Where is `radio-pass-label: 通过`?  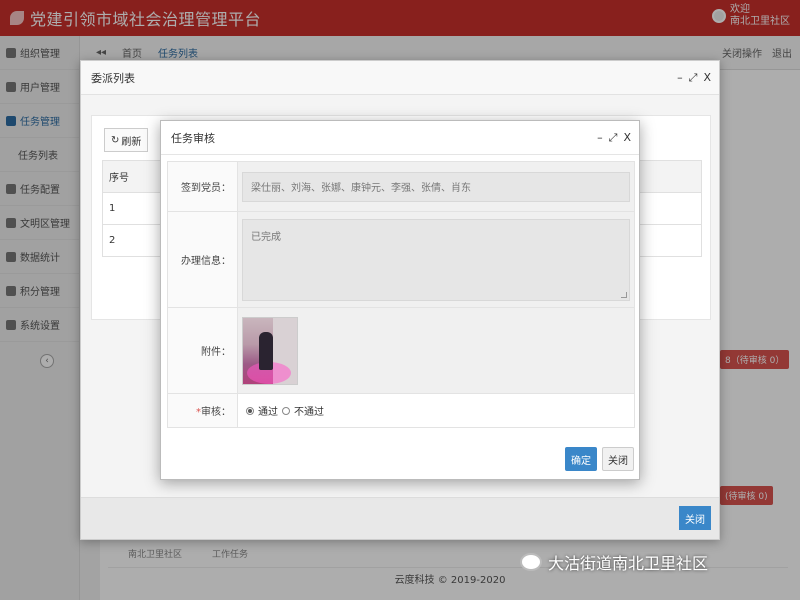 radio-pass-label: 通过 is located at coordinates (268, 410).